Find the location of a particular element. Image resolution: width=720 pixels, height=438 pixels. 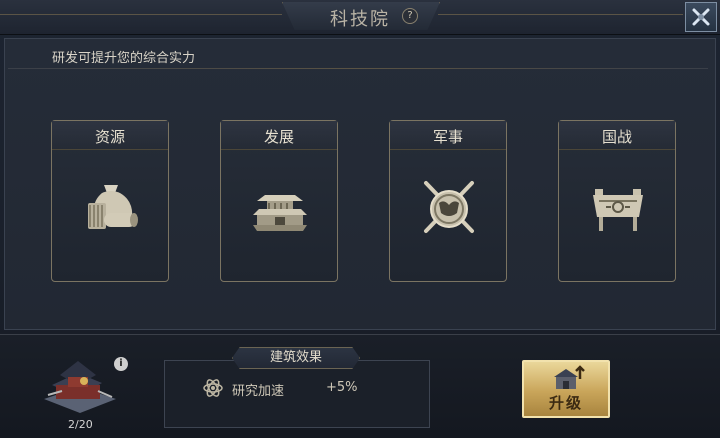

panel-subtitle: 研发可提升您的综合实力 is located at coordinates (124, 58).